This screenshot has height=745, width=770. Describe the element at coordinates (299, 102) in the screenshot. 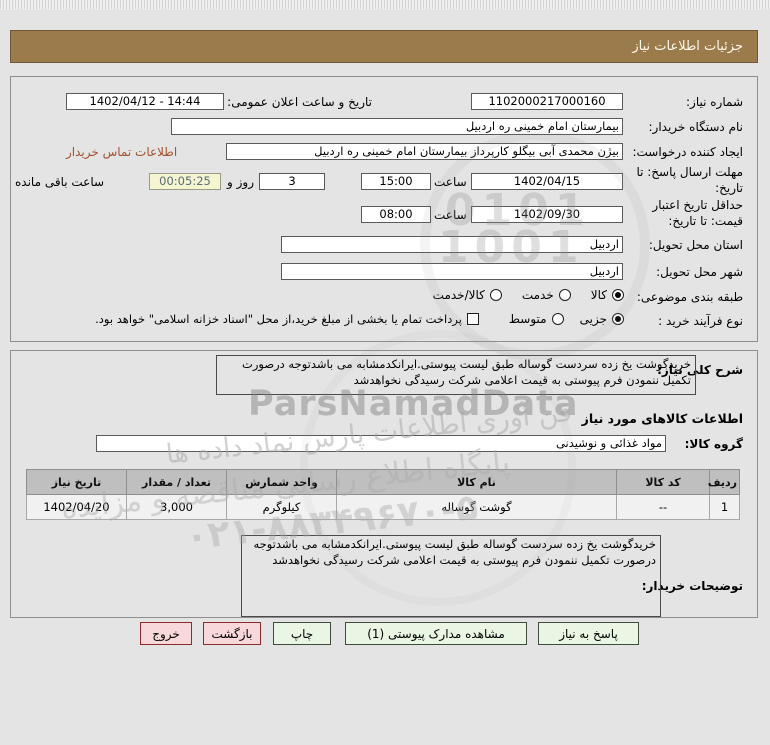

I see `announce-datetime-label: تاریخ و ساعت اعلان عمومی:` at that location.